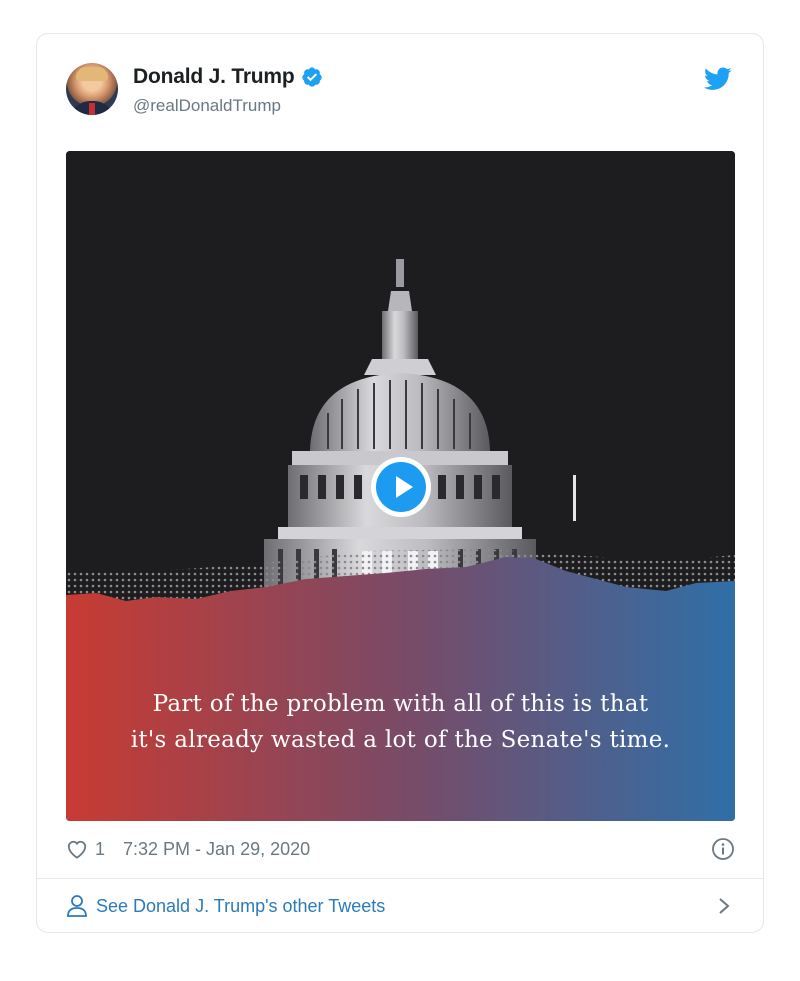  Describe the element at coordinates (400, 91) in the screenshot. I see `tweet-header: Donald J. Trump @realDonaldTrump` at that location.